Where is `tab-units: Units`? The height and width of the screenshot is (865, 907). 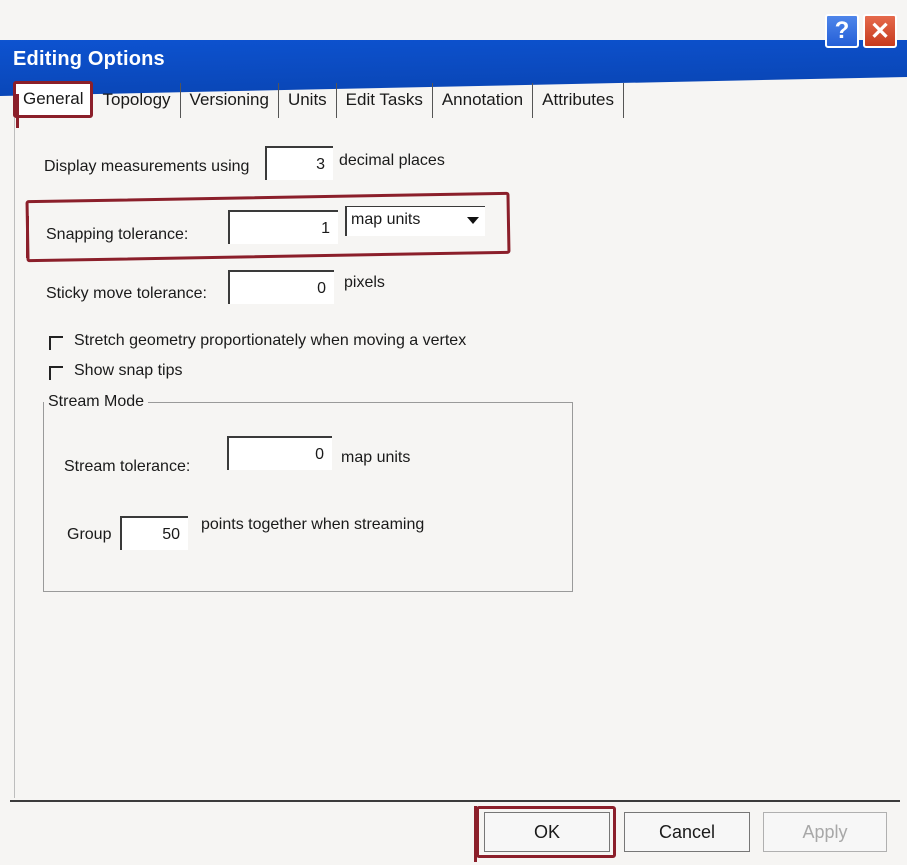 tab-units: Units is located at coordinates (308, 100).